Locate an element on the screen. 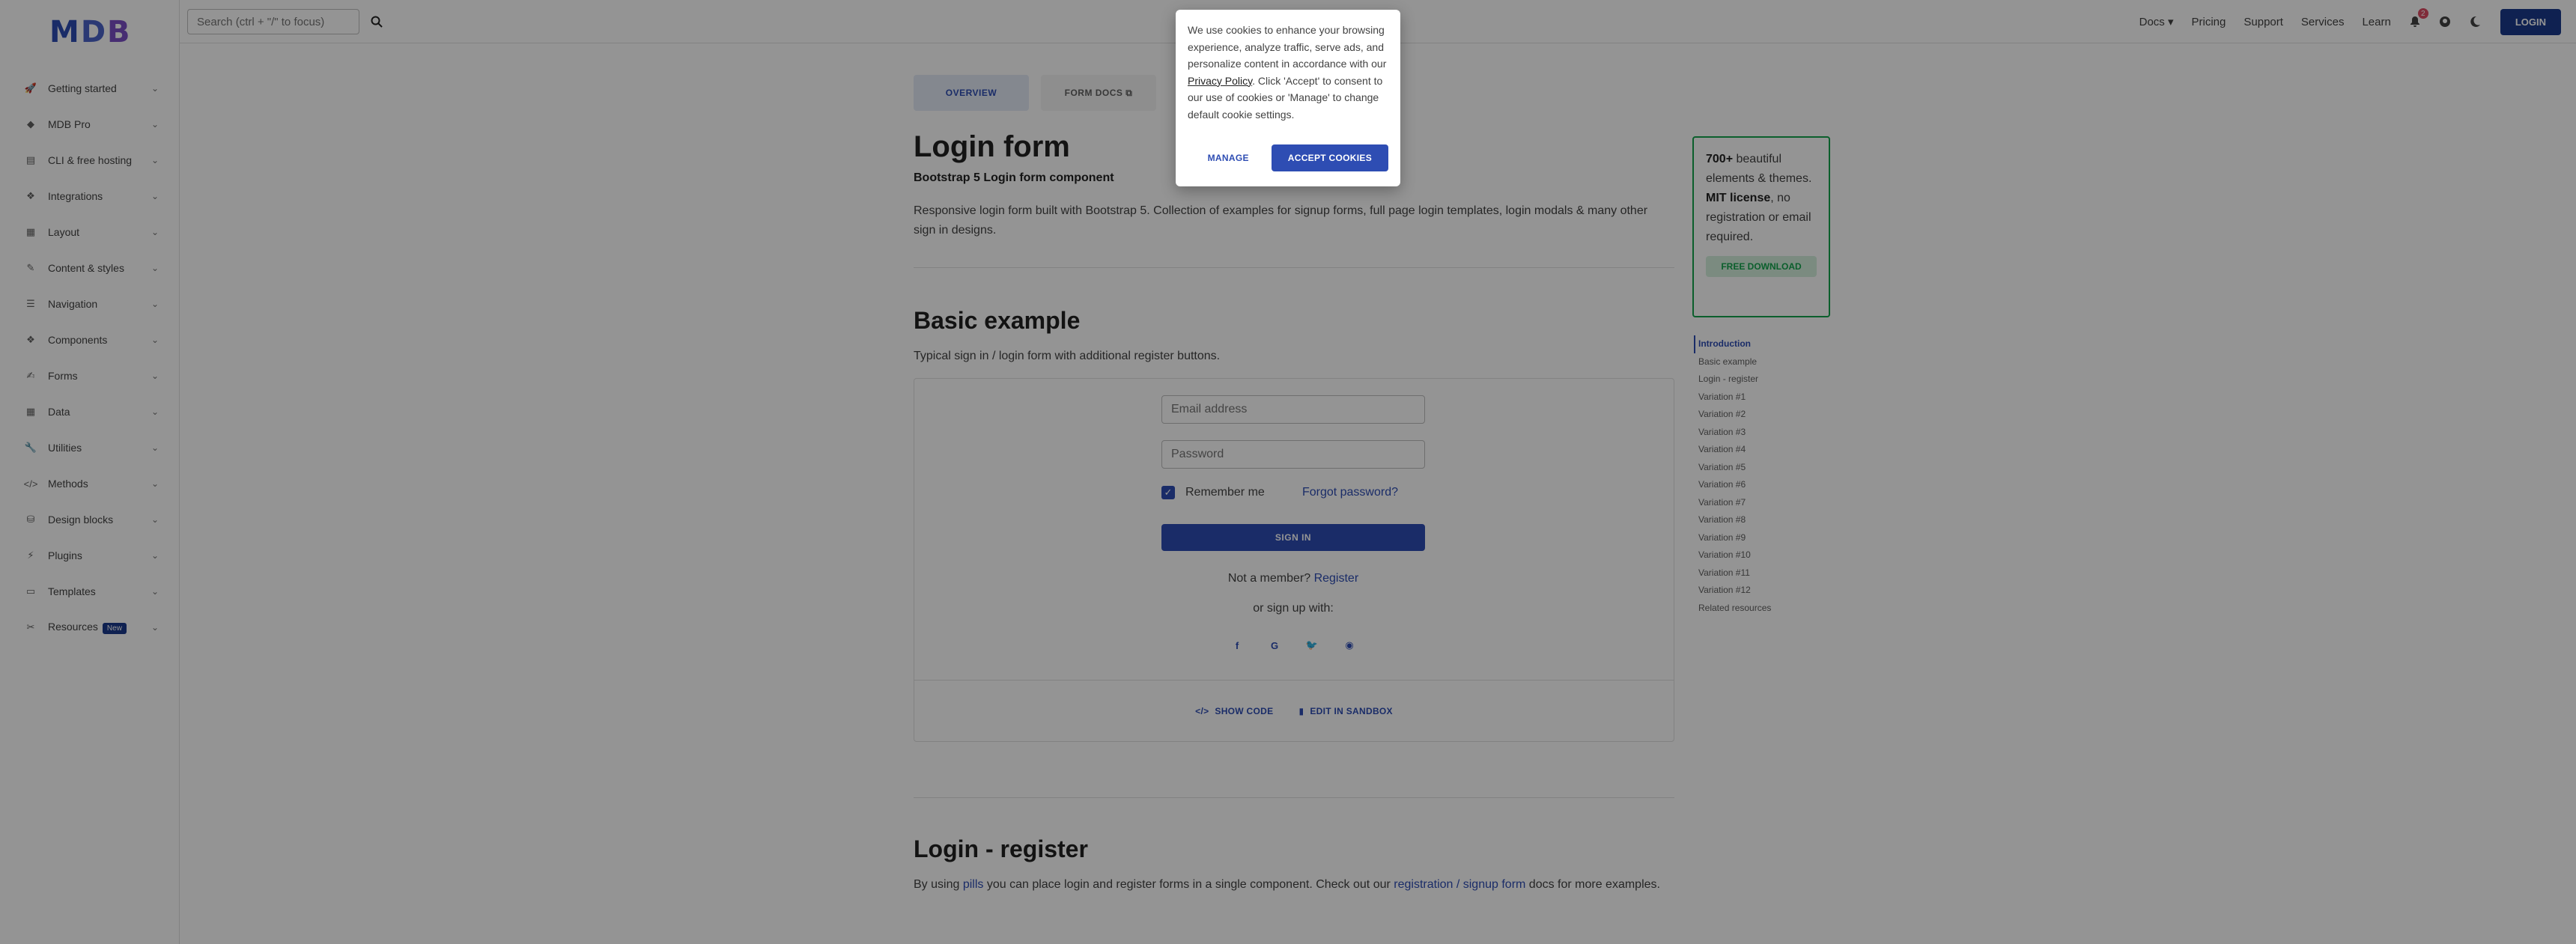 This screenshot has height=944, width=2576. manage-cookies-button: MANAGE is located at coordinates (1228, 158).